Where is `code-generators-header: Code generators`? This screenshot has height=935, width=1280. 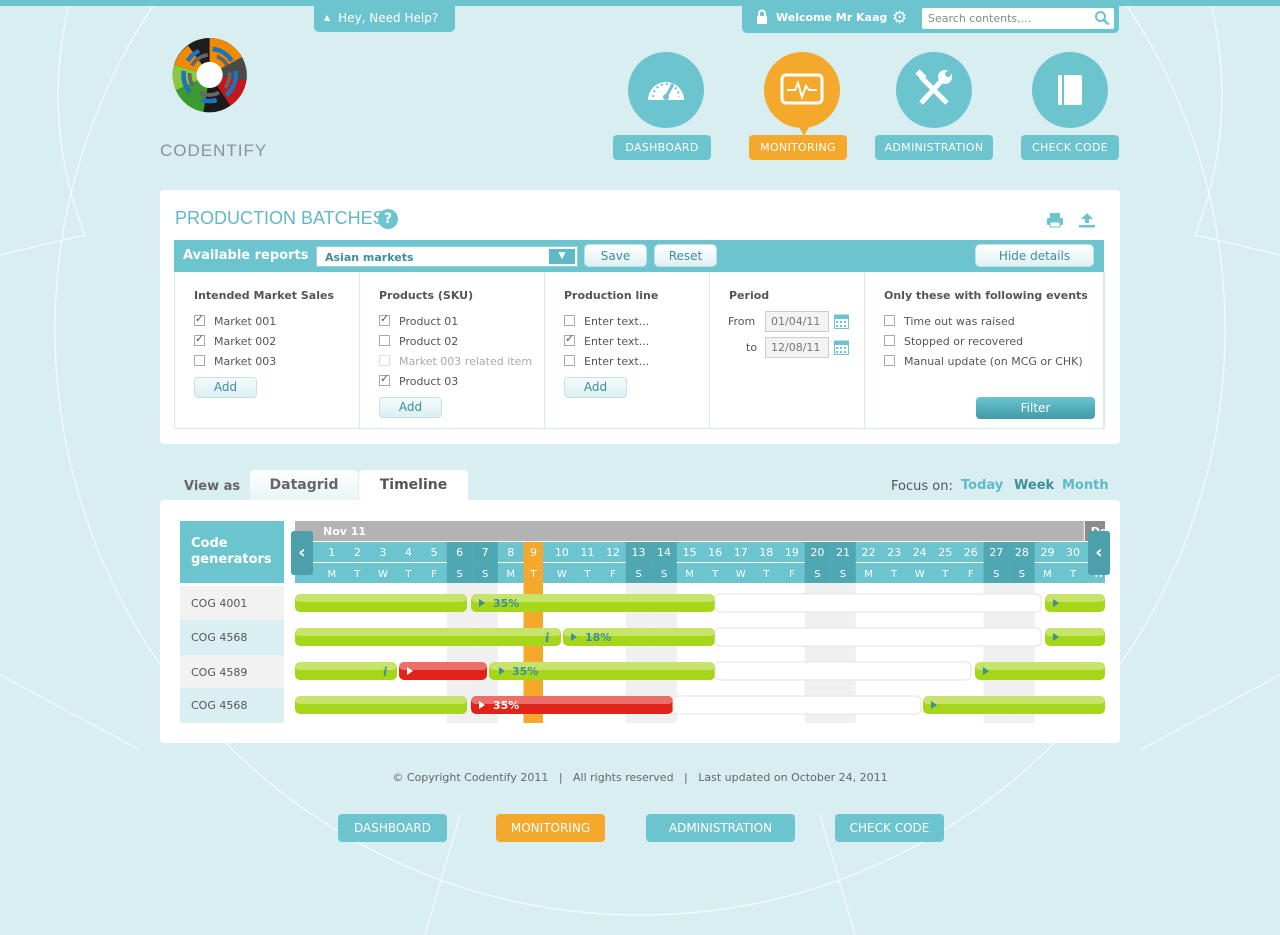 code-generators-header: Code generators is located at coordinates (232, 552).